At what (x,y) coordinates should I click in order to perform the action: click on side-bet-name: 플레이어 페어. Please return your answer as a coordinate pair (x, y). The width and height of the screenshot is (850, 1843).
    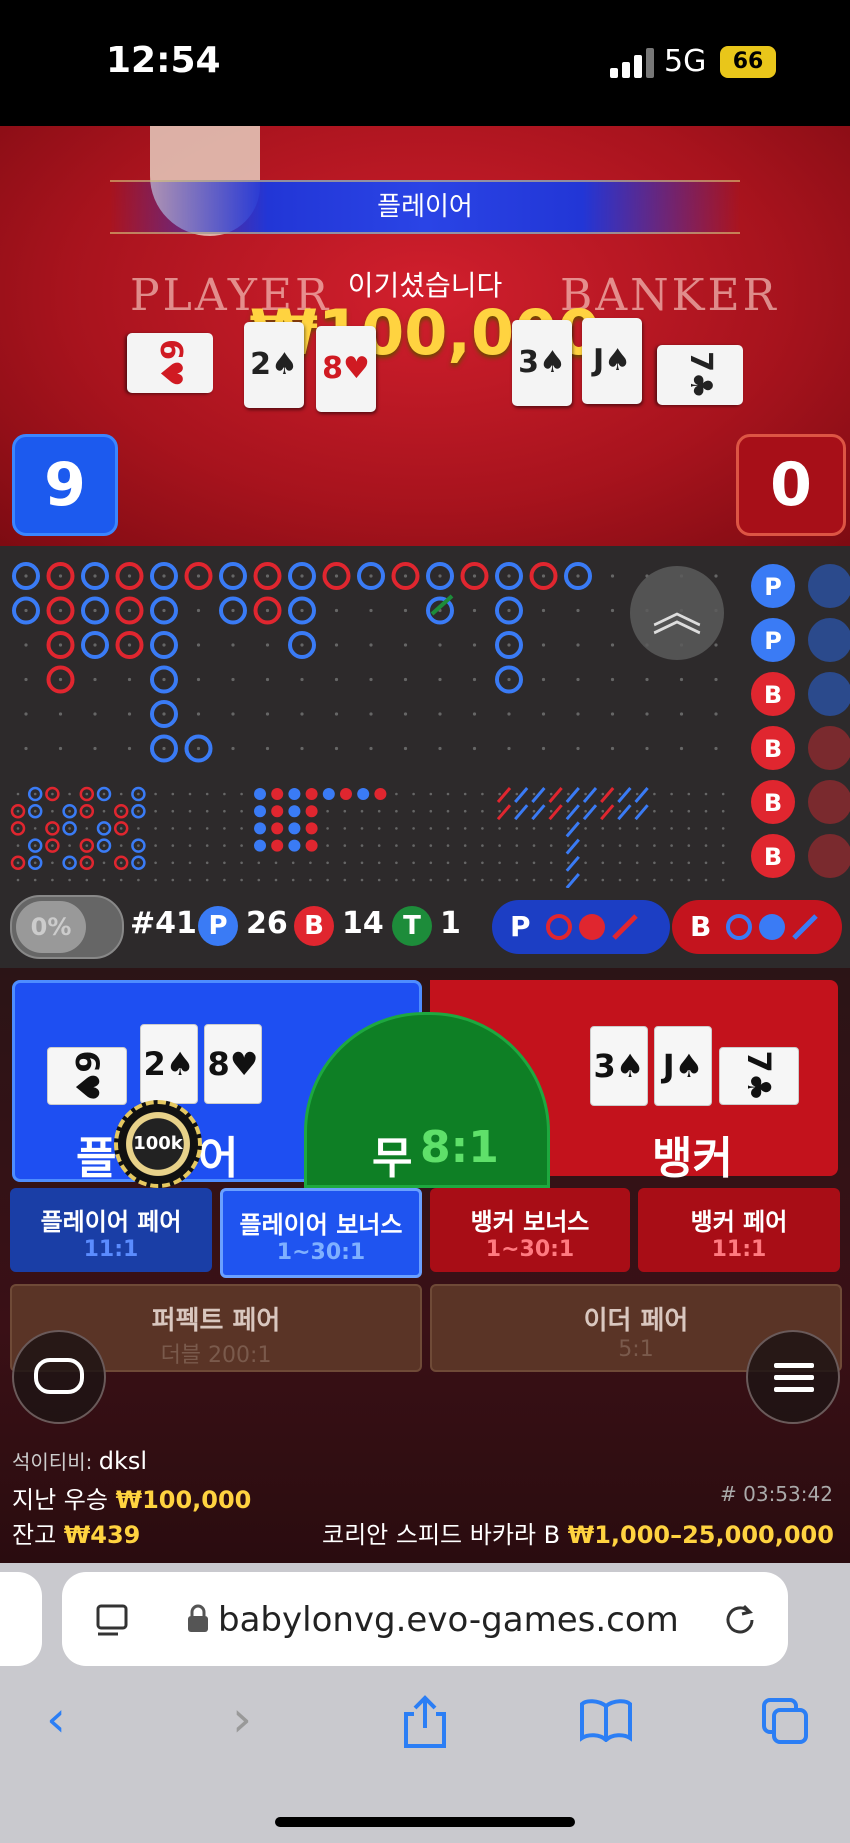
    Looking at the image, I should click on (111, 1222).